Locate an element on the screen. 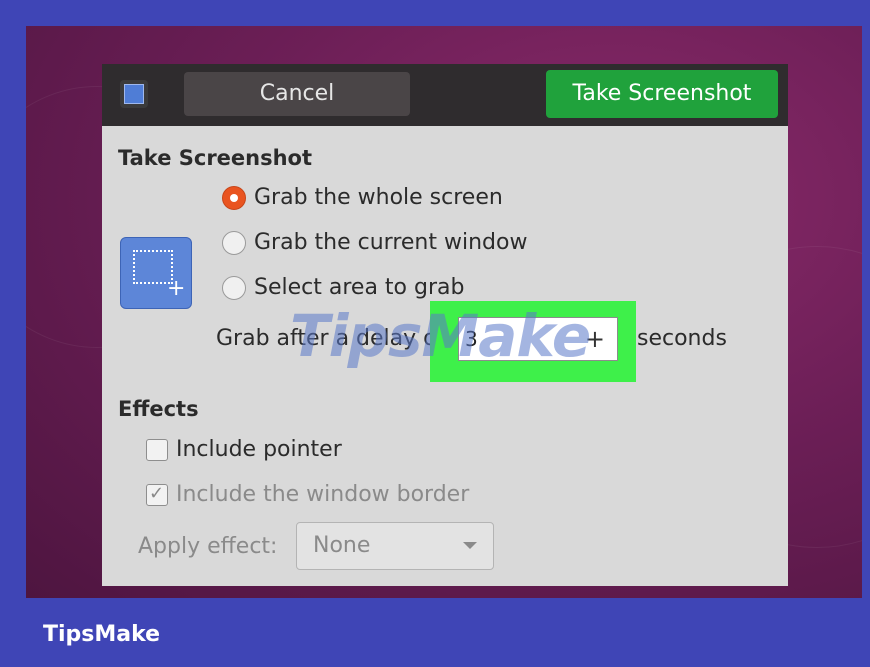 This screenshot has width=870, height=667. radio-label: Grab the current window is located at coordinates (391, 242).